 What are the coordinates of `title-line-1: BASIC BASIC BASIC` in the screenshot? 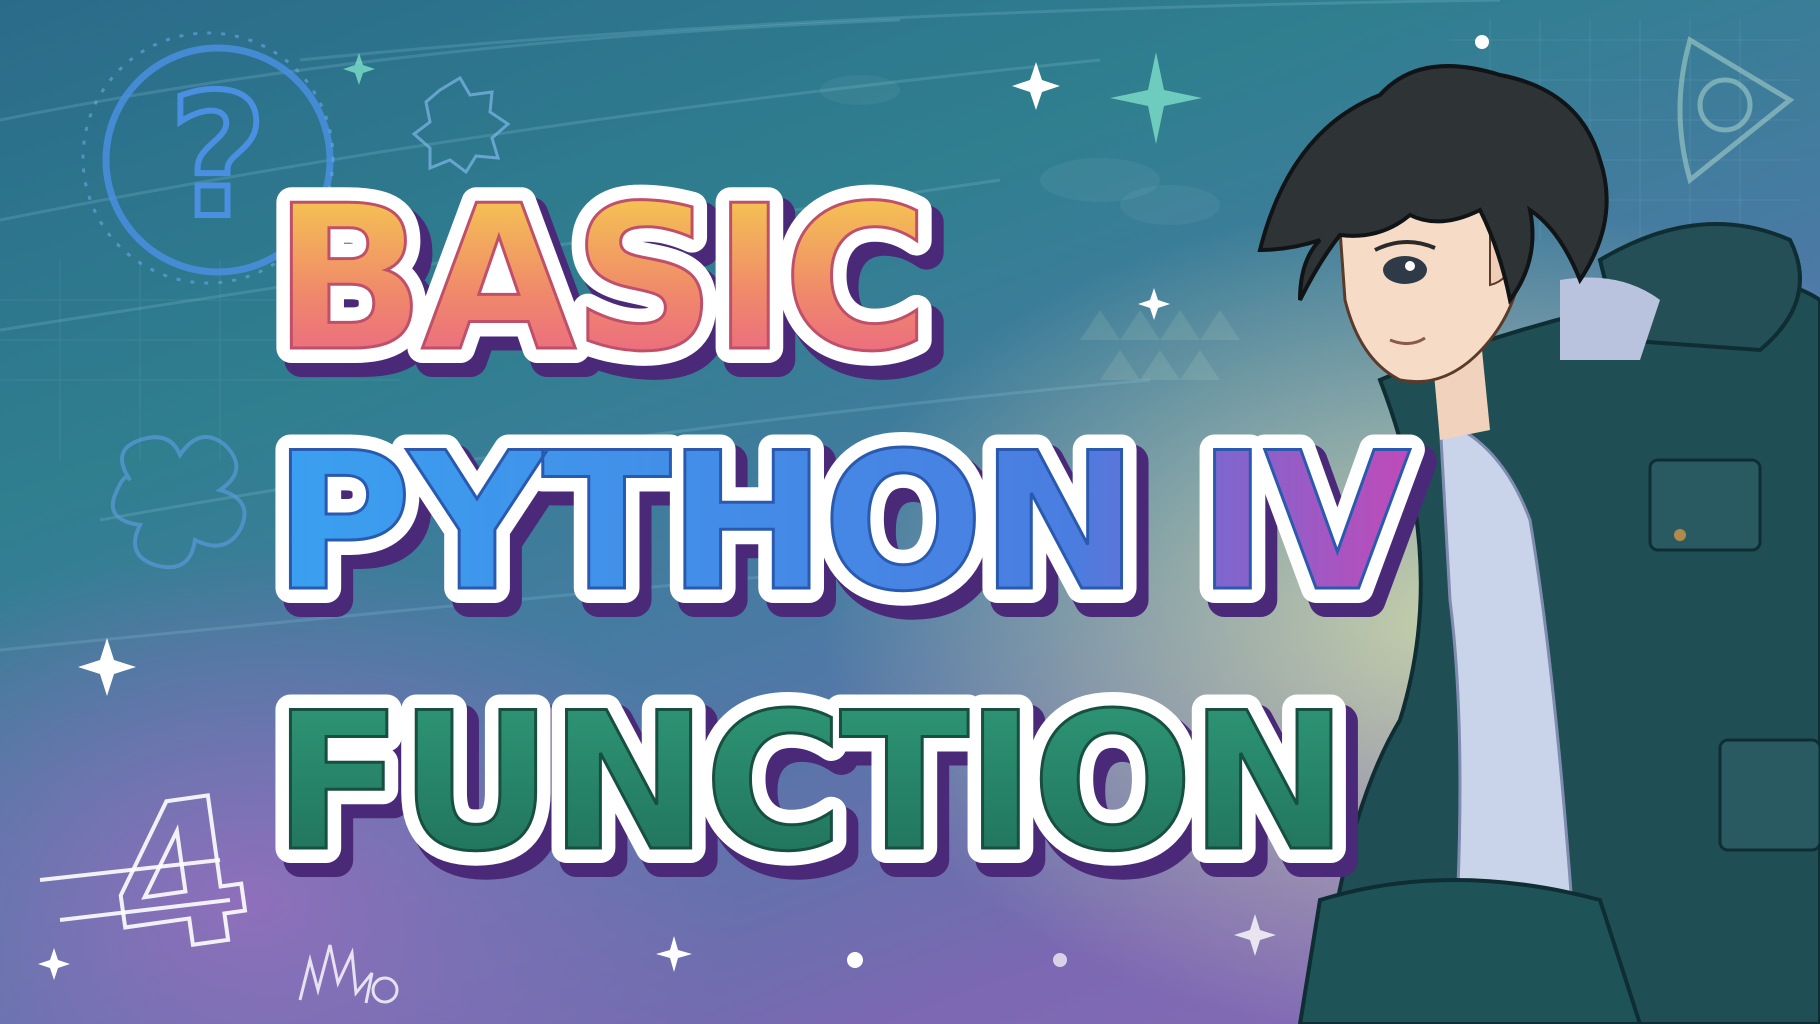 It's located at (691, 286).